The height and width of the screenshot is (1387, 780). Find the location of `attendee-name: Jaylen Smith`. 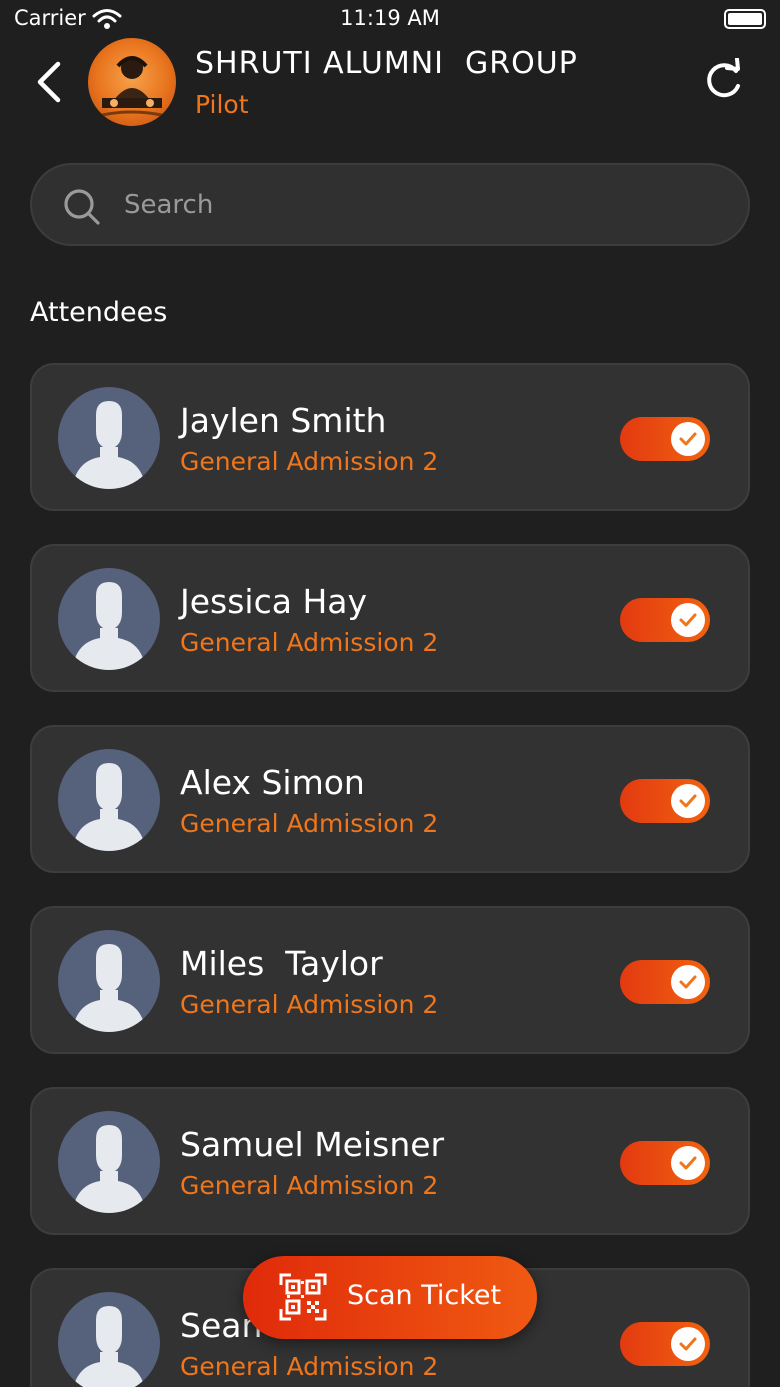

attendee-name: Jaylen Smith is located at coordinates (283, 420).